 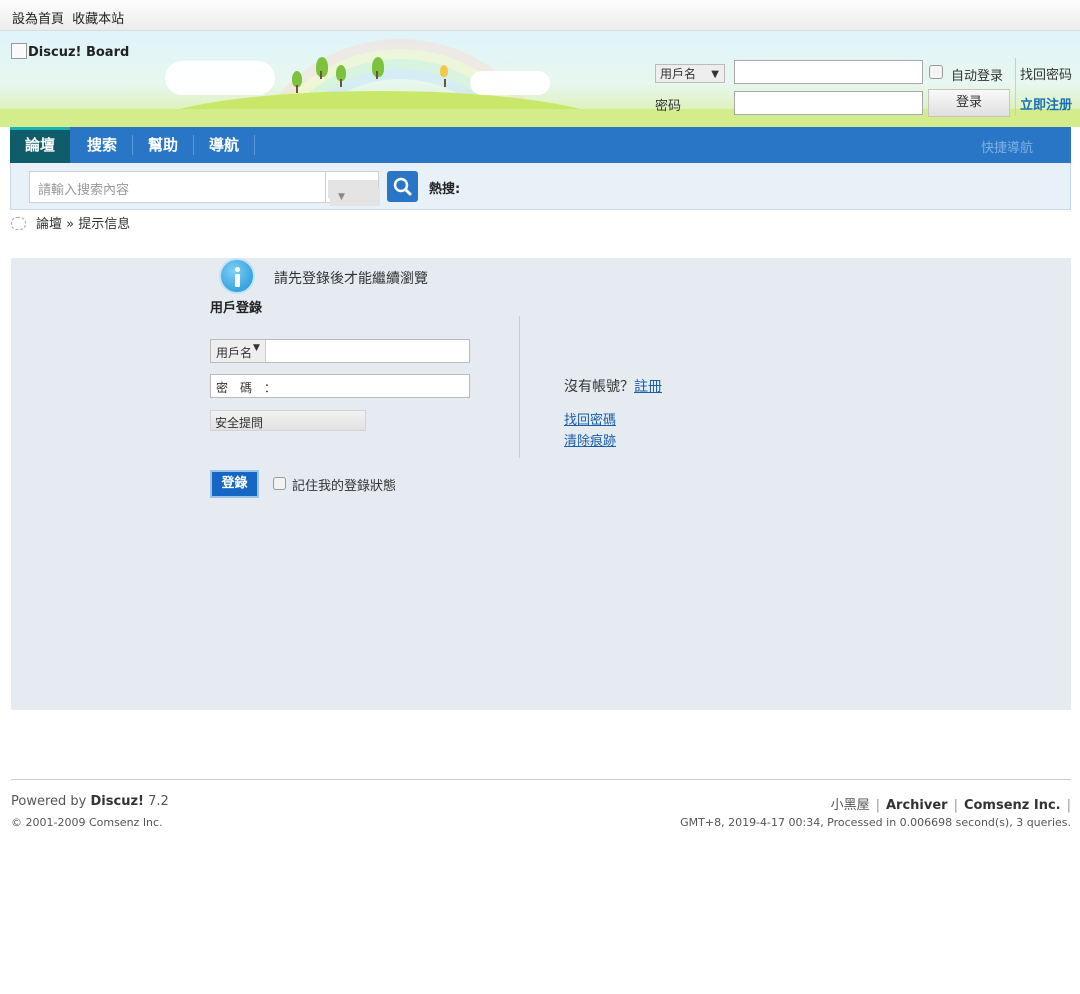 What do you see at coordinates (224, 145) in the screenshot?
I see `nav-item-navigation: 導航` at bounding box center [224, 145].